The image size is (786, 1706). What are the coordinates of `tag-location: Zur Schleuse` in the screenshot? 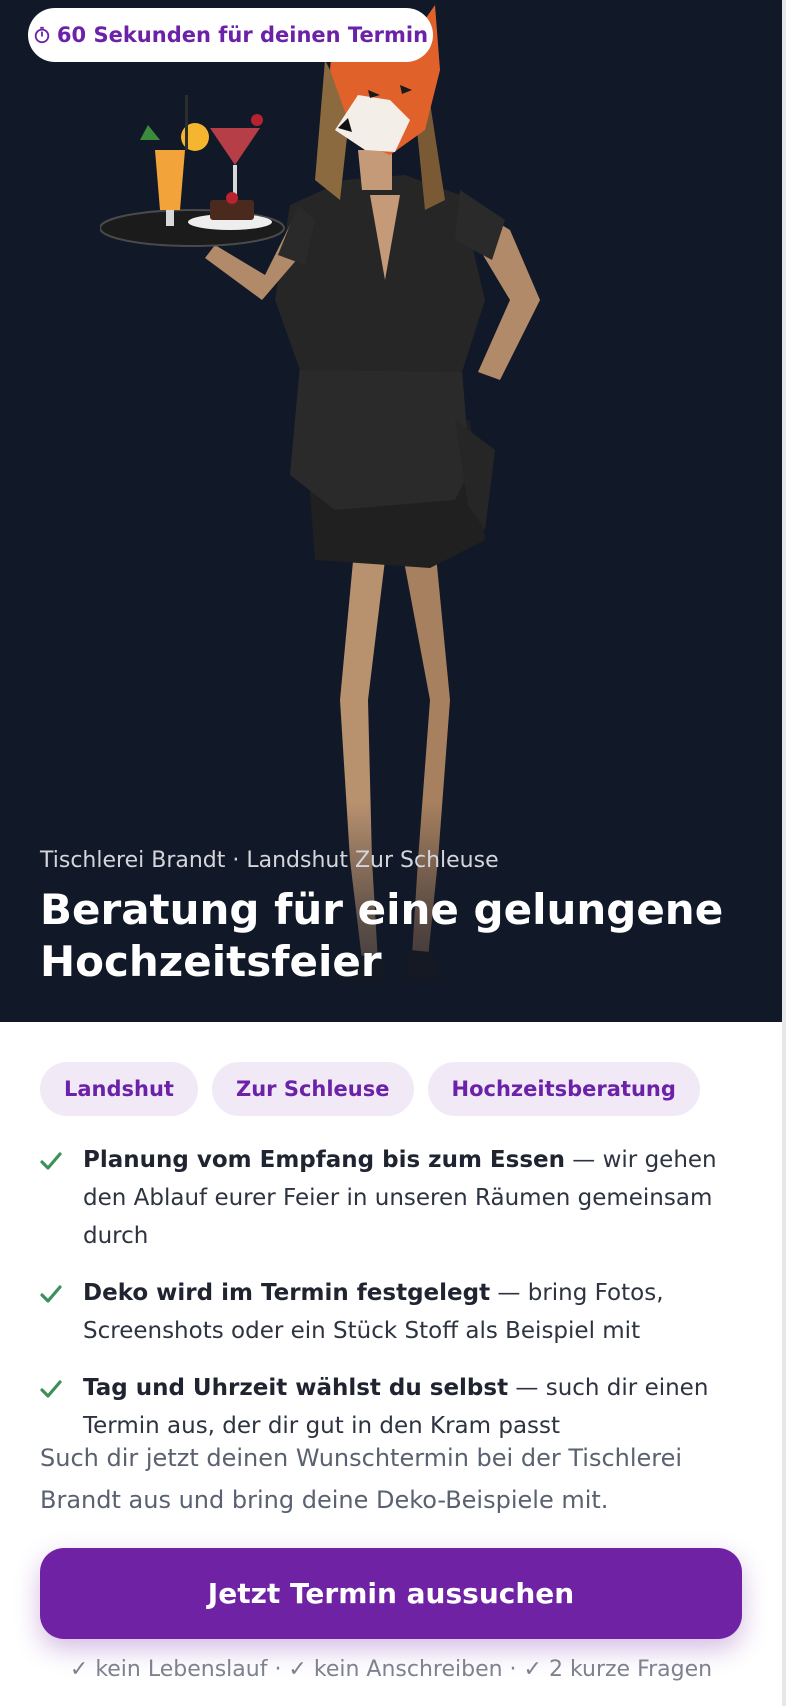 It's located at (312, 1089).